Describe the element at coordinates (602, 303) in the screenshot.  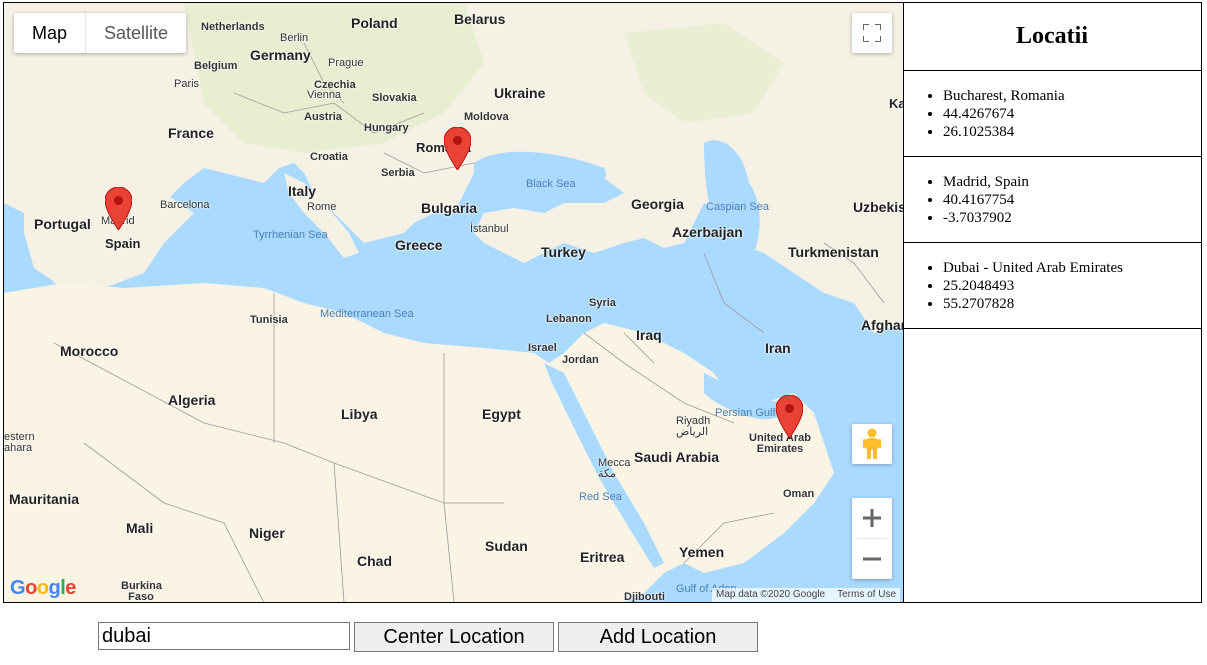
I see `country-label: Syria` at that location.